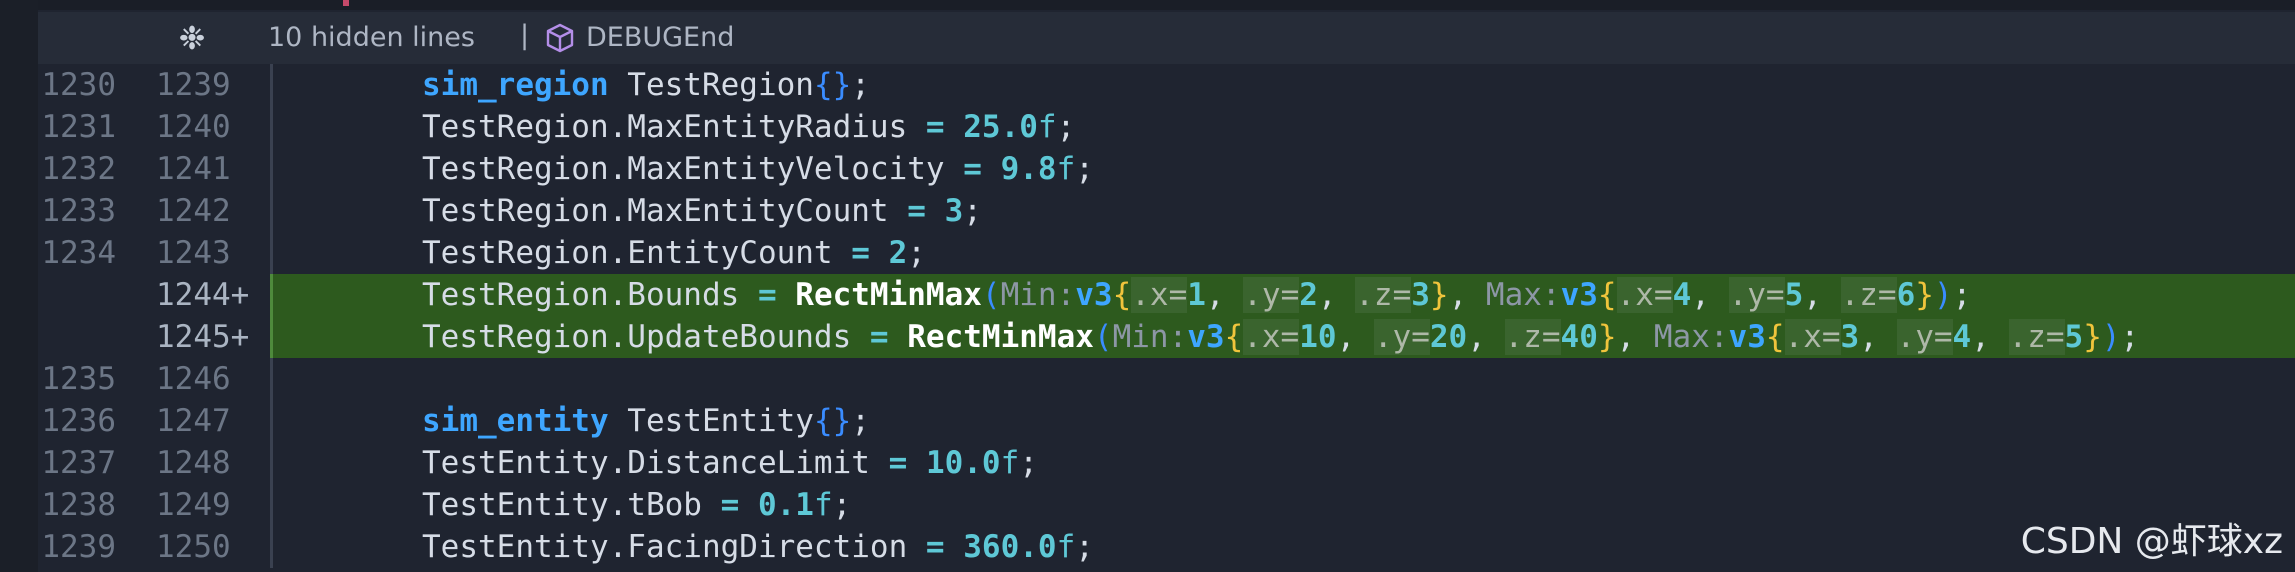  What do you see at coordinates (19, 286) in the screenshot?
I see `gutter-background` at bounding box center [19, 286].